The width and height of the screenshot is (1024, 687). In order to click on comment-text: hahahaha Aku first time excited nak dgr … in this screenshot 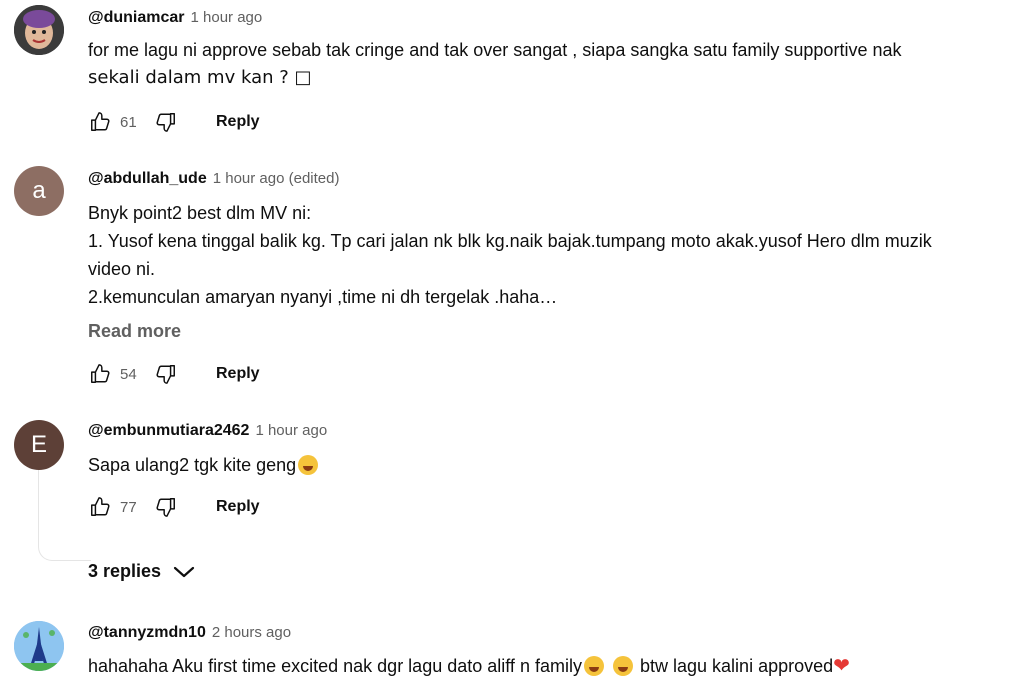, I will do `click(553, 666)`.